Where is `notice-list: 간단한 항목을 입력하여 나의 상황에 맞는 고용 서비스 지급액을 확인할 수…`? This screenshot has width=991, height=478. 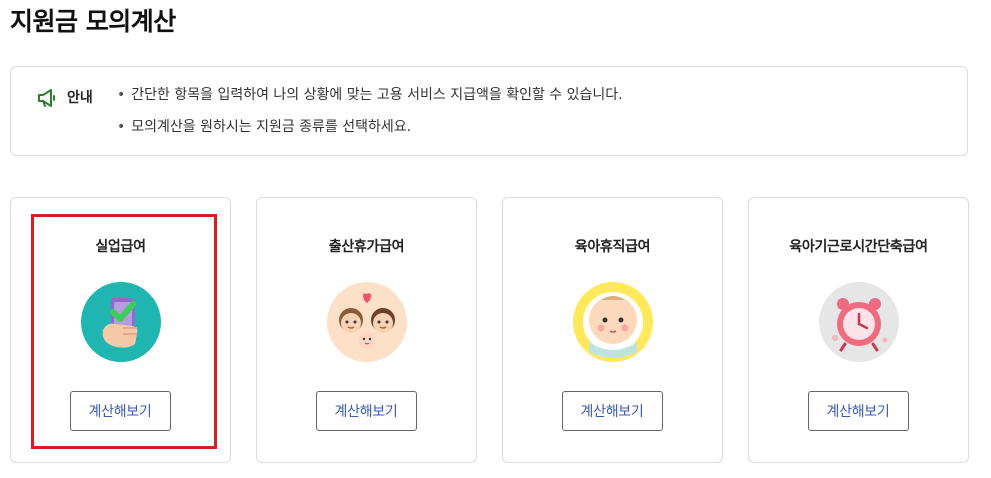 notice-list: 간단한 항목을 입력하여 나의 상황에 맞는 고용 서비스 지급액을 확인할 수… is located at coordinates (370, 118).